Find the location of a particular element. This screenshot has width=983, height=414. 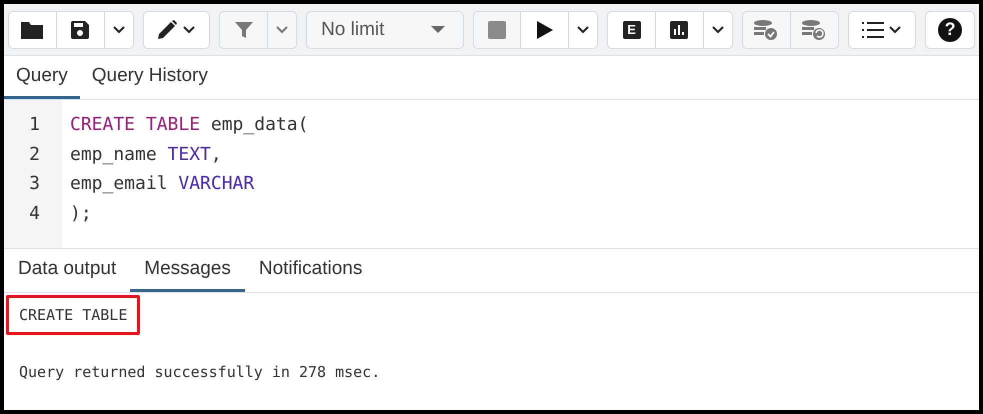

line-number: 3 is located at coordinates (34, 184).